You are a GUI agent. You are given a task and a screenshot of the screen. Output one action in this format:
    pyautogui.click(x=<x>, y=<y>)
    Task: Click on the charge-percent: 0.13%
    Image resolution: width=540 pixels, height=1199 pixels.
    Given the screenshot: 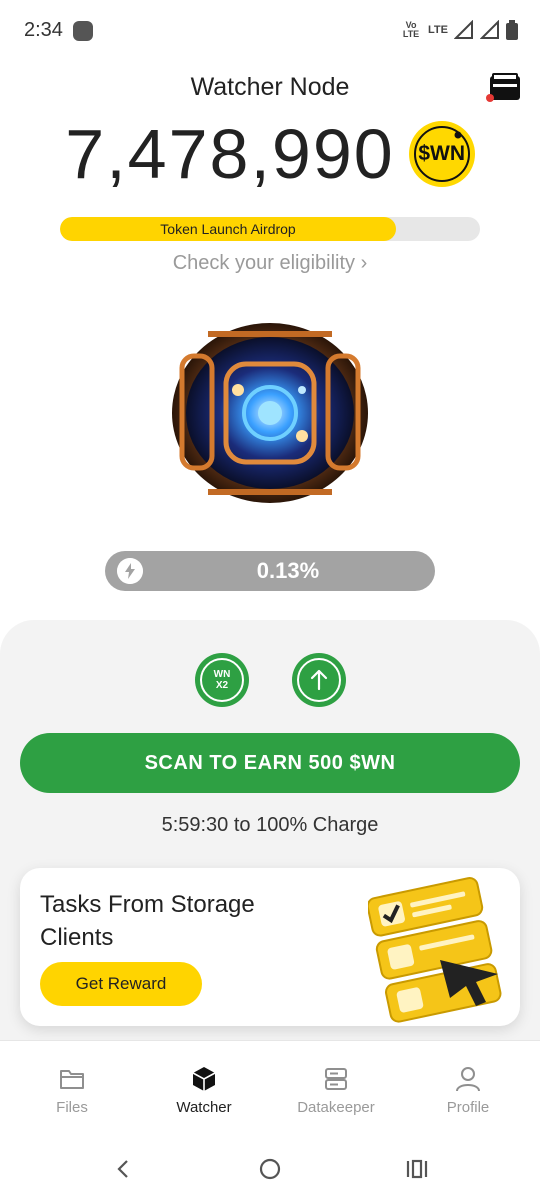 What is the action you would take?
    pyautogui.click(x=288, y=570)
    